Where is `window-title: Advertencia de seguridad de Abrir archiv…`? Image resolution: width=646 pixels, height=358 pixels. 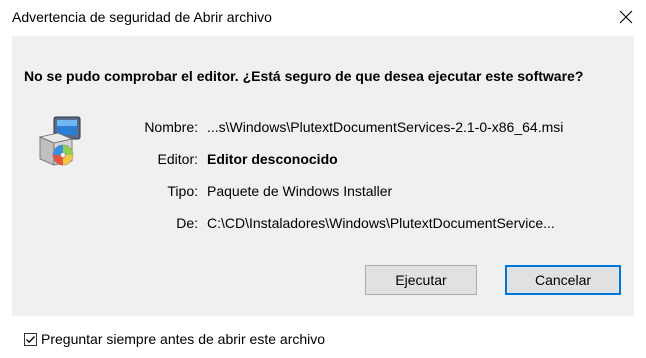
window-title: Advertencia de seguridad de Abrir archiv… is located at coordinates (142, 17).